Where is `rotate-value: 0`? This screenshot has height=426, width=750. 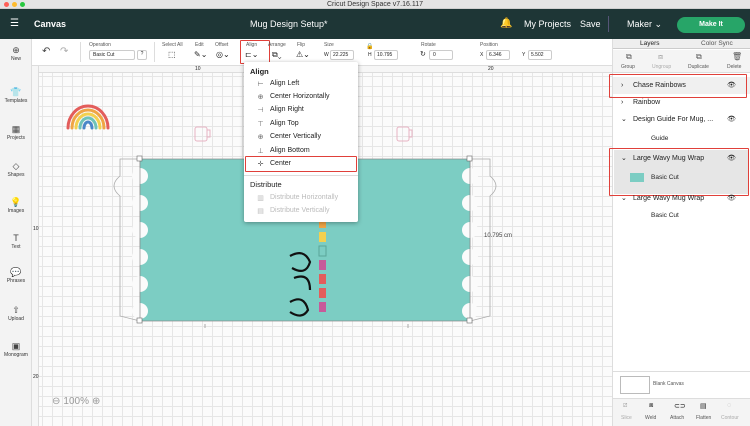
rotate-value: 0 is located at coordinates (434, 55).